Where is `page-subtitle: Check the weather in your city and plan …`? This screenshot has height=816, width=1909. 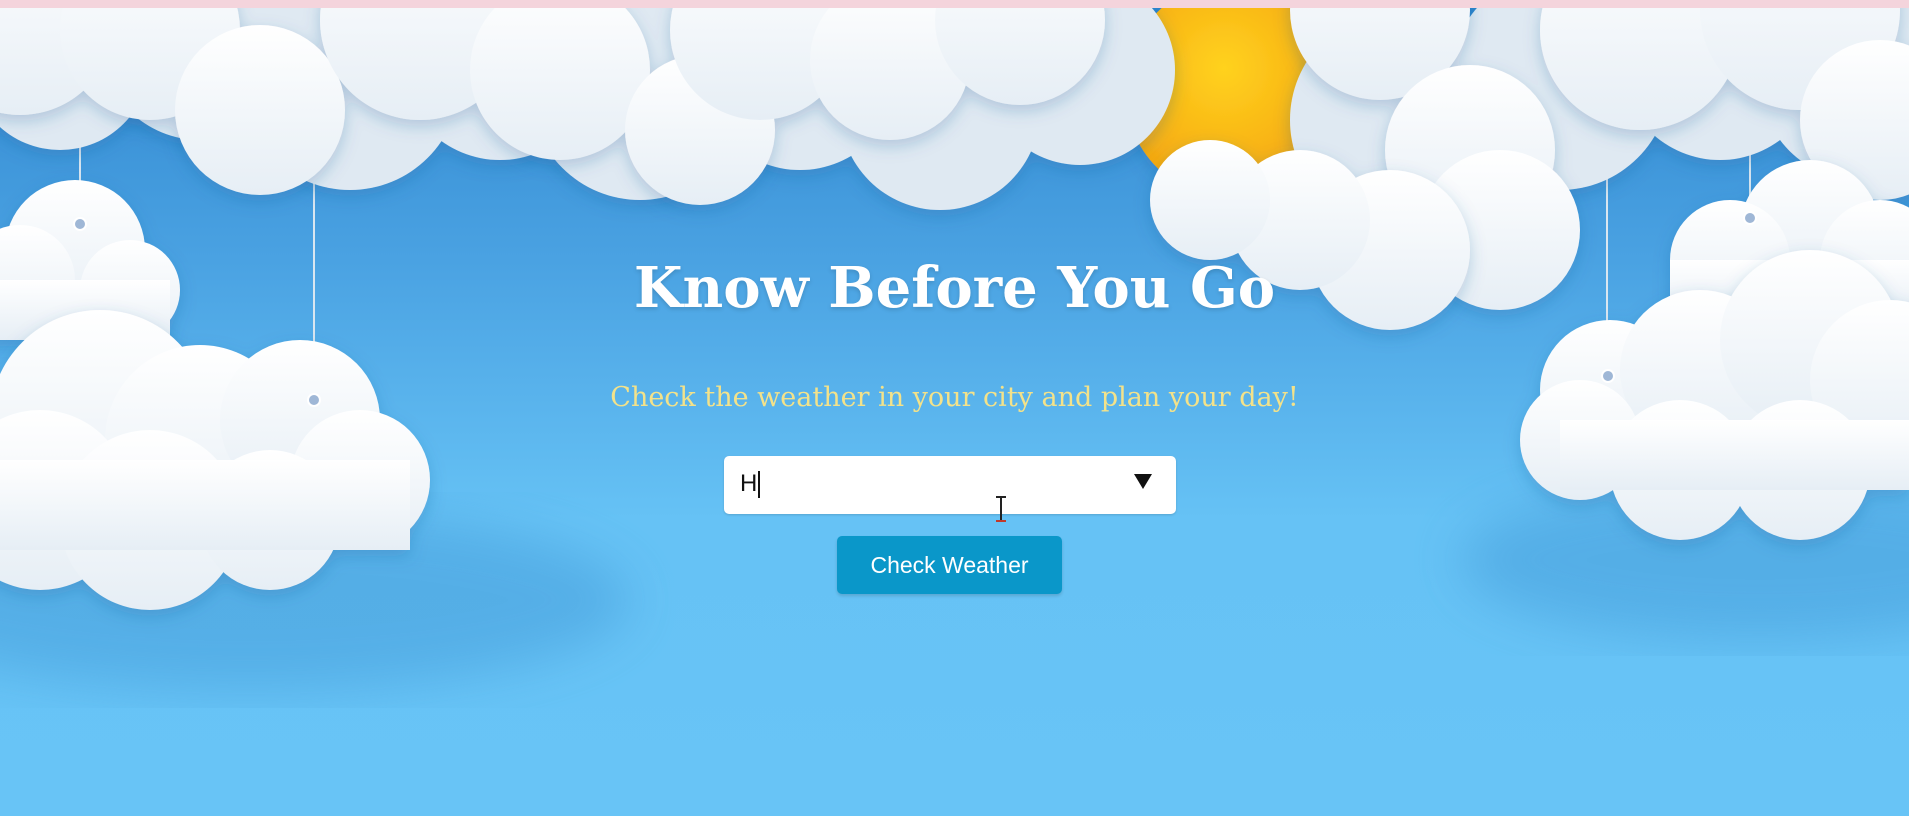
page-subtitle: Check the weather in your city and plan … is located at coordinates (954, 397).